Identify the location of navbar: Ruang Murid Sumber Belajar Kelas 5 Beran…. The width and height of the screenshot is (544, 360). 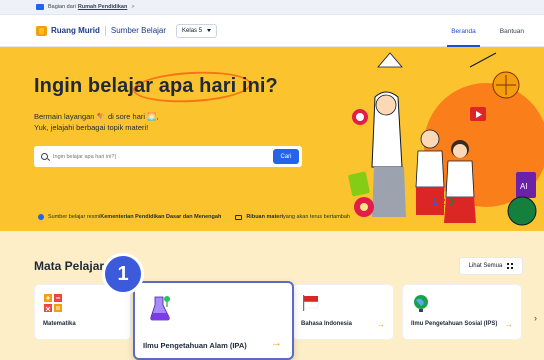
(272, 31).